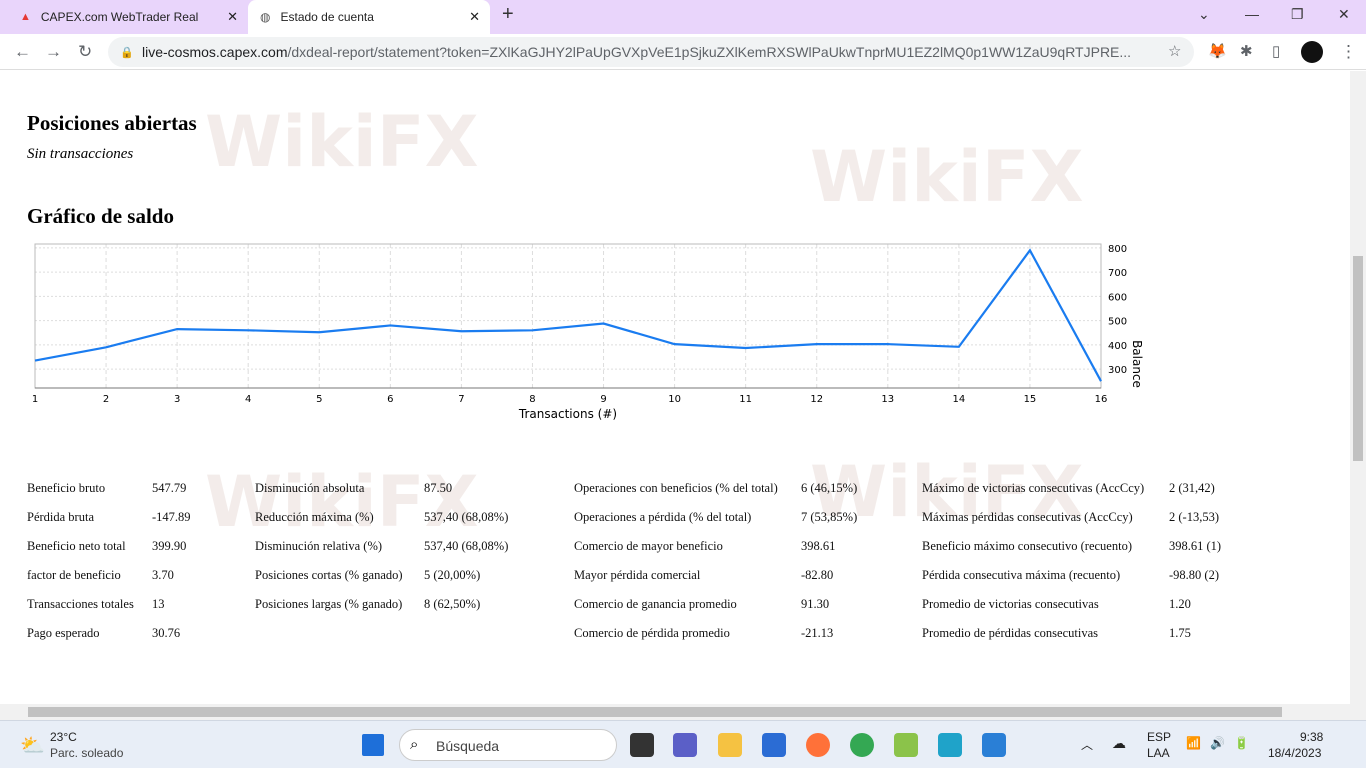 Image resolution: width=1366 pixels, height=768 pixels. Describe the element at coordinates (950, 745) in the screenshot. I see `notepad-icon` at that location.